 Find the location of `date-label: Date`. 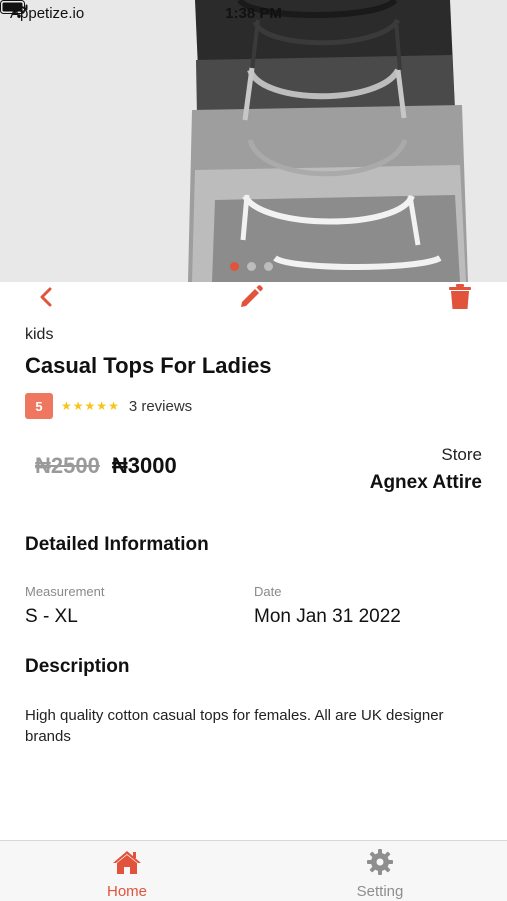

date-label: Date is located at coordinates (268, 591).